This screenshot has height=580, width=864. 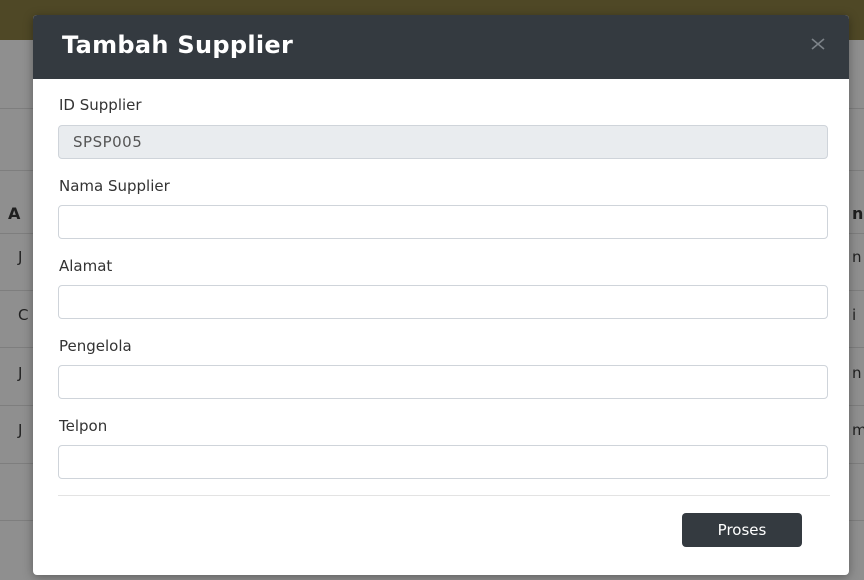 What do you see at coordinates (443, 382) in the screenshot?
I see `pengelola-field` at bounding box center [443, 382].